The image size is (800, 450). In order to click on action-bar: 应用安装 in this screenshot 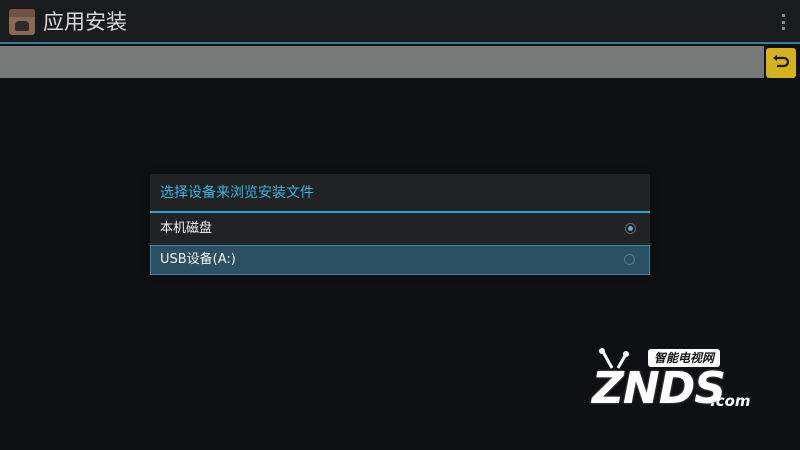, I will do `click(400, 22)`.